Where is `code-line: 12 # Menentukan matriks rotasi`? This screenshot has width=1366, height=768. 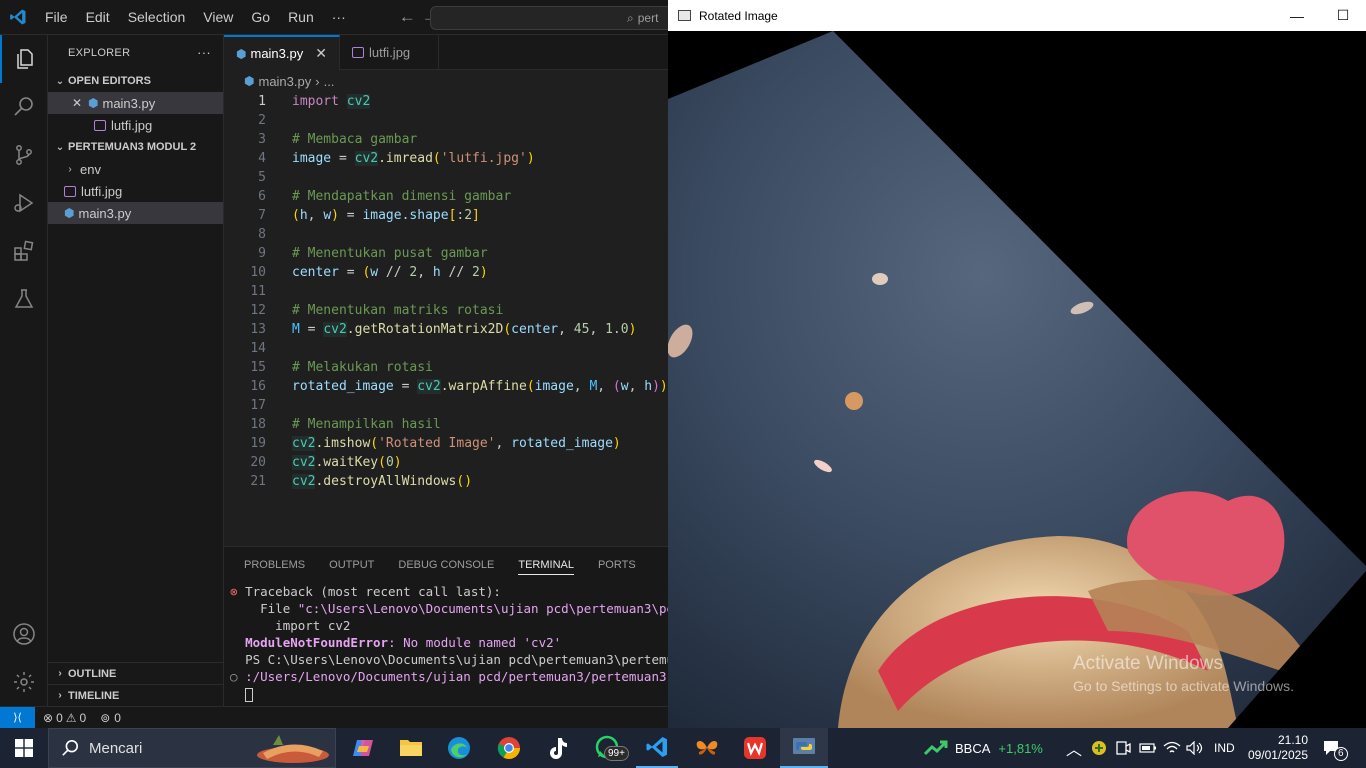 code-line: 12 # Menentukan matriks rotasi is located at coordinates (446, 310).